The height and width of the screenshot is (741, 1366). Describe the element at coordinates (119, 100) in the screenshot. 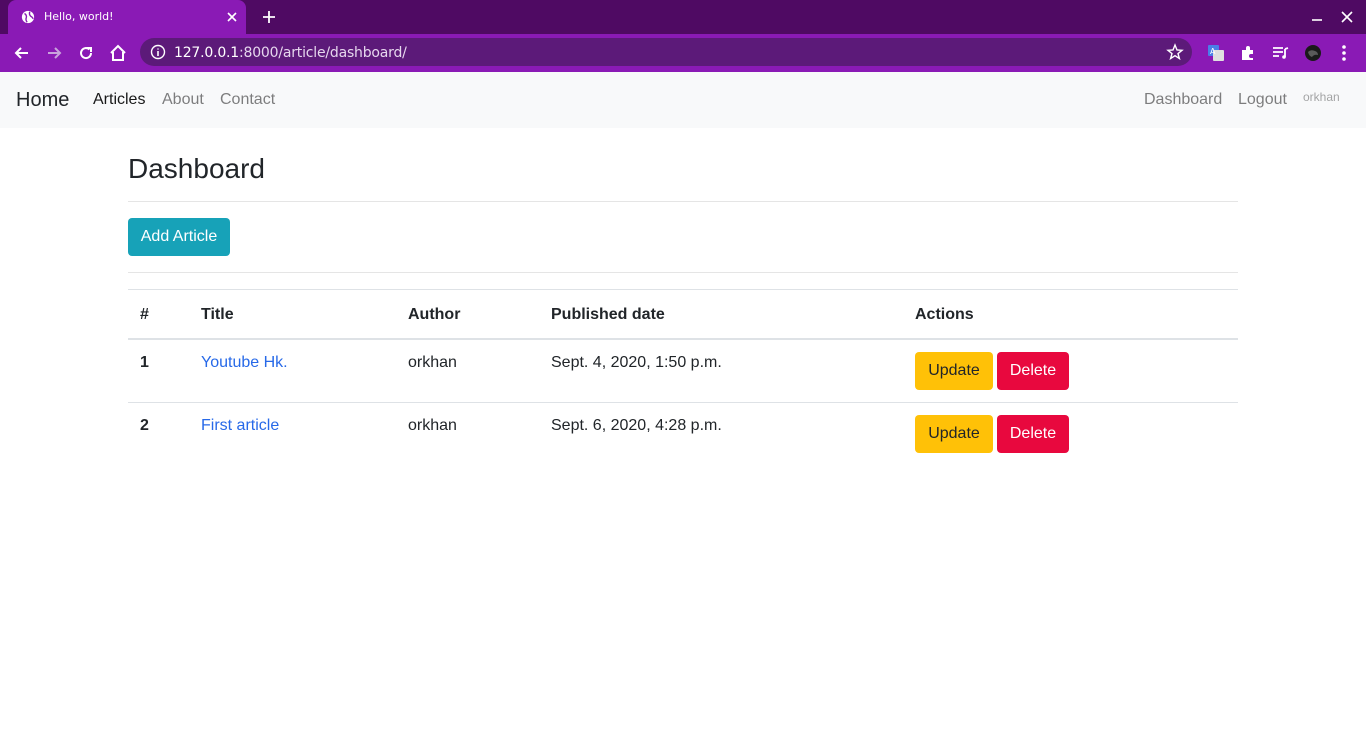

I see `nav-link-articles: Articles` at that location.